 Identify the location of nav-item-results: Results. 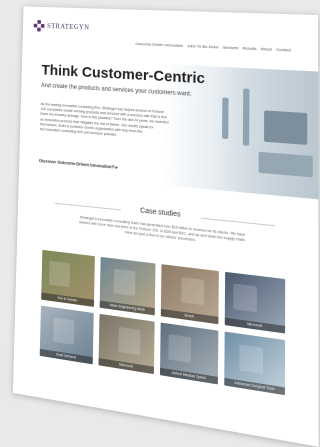
(250, 48).